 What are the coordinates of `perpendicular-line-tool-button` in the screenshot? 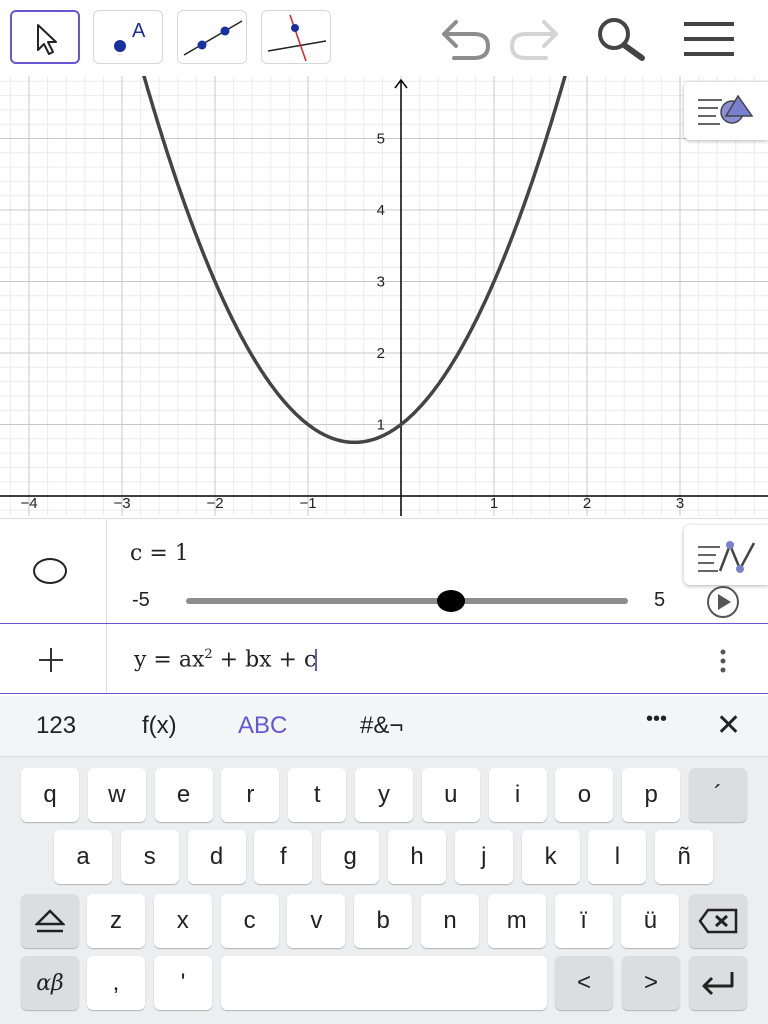 It's located at (296, 37).